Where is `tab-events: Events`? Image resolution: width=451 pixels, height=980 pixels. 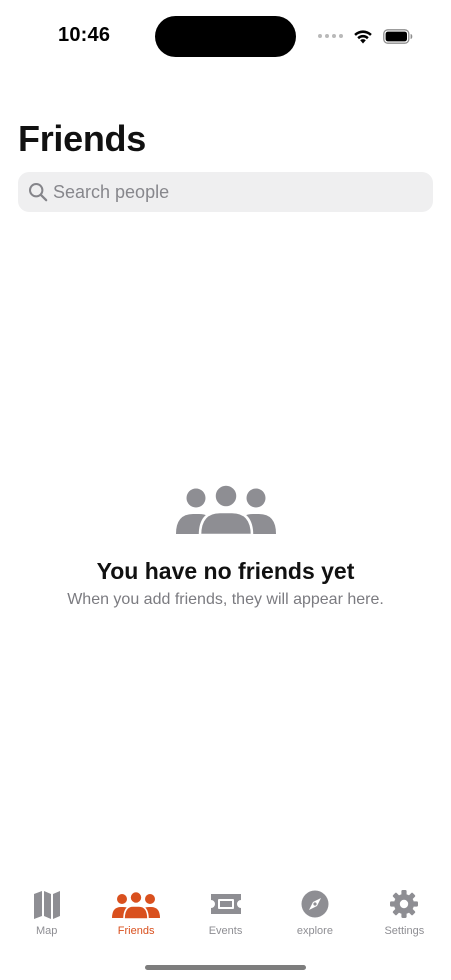
tab-events: Events is located at coordinates (225, 918).